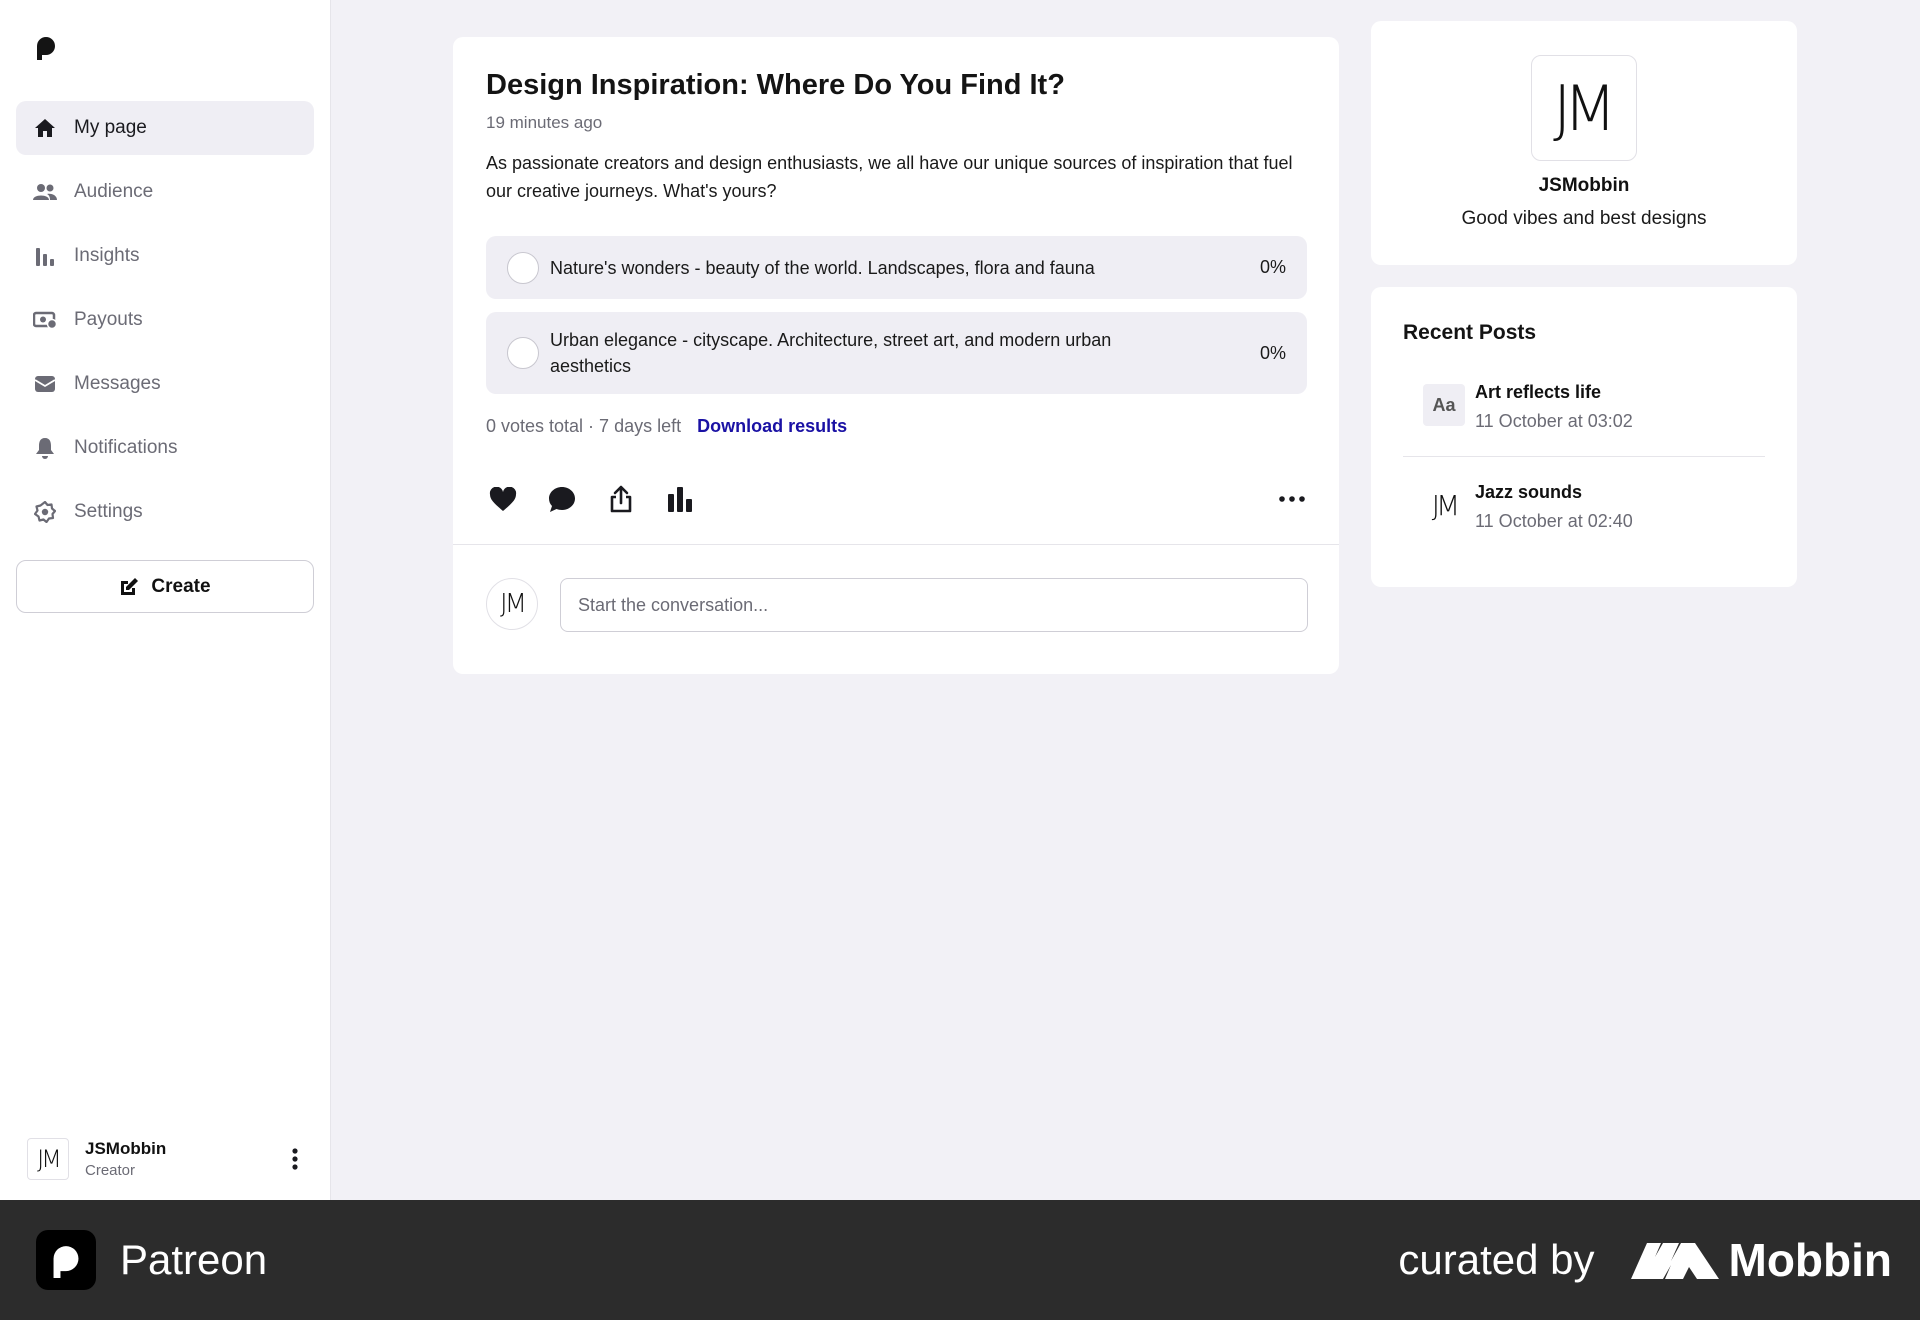 This screenshot has height=1320, width=1920. What do you see at coordinates (1554, 421) in the screenshot?
I see `recent-post-date: 11 October at 03:02` at bounding box center [1554, 421].